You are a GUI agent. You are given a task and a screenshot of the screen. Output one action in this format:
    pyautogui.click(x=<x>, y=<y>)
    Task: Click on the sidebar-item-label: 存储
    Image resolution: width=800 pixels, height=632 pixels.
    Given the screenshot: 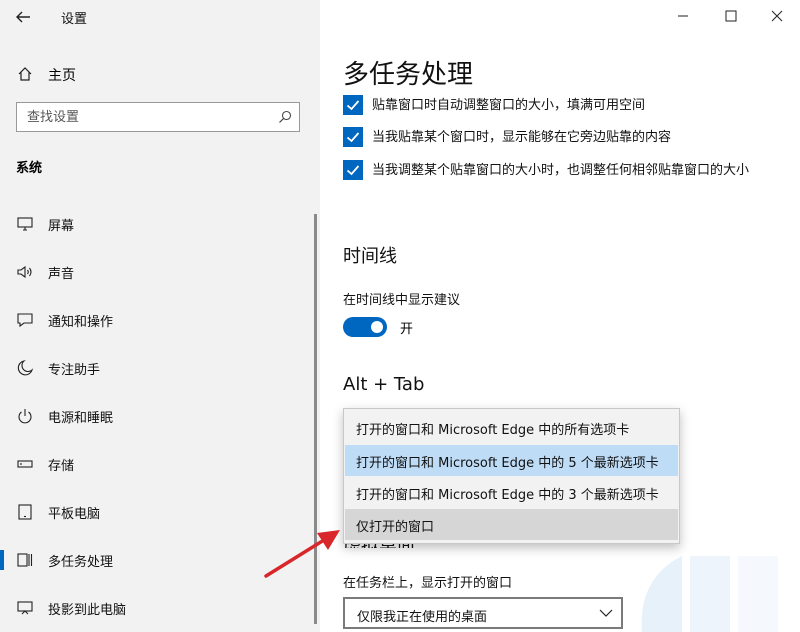 What is the action you would take?
    pyautogui.click(x=61, y=466)
    